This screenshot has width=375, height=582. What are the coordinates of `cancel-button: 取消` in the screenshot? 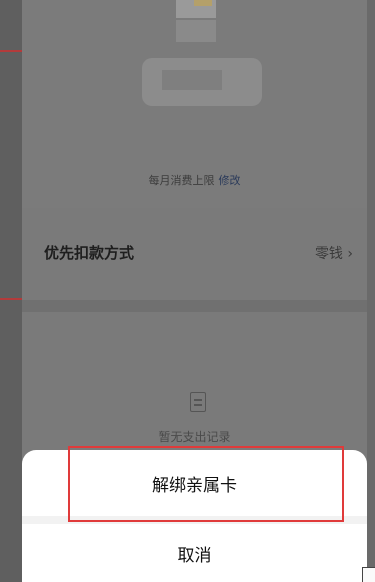 It's located at (194, 553).